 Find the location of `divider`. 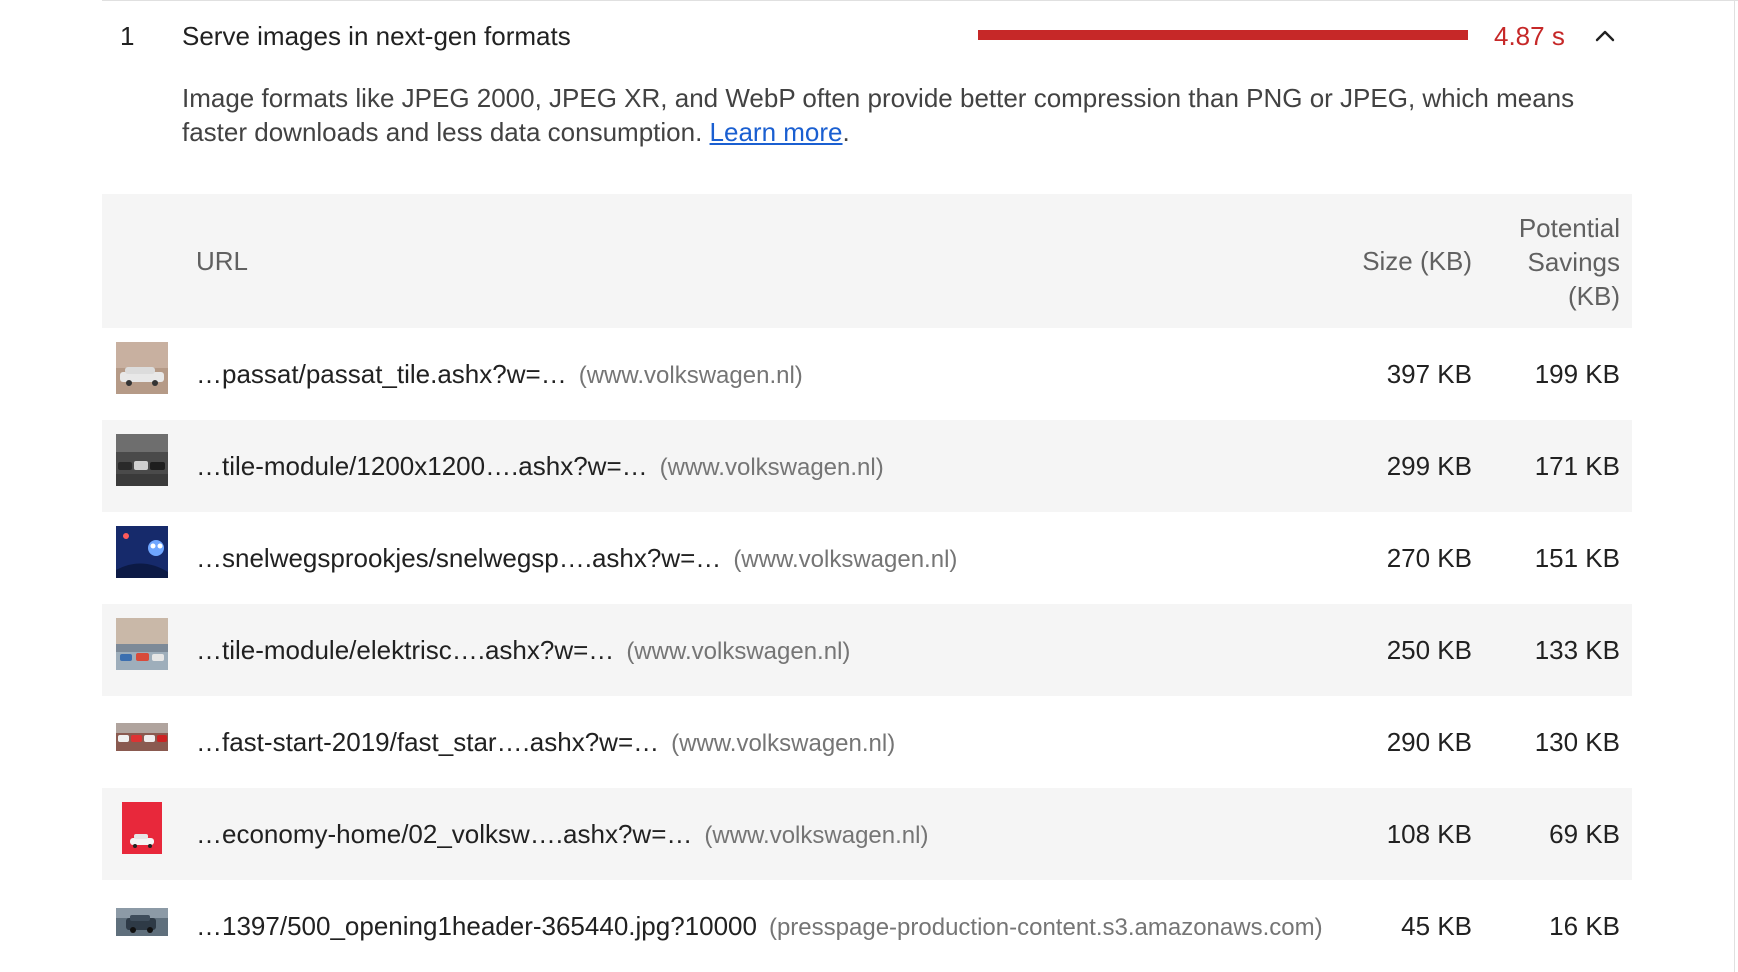

divider is located at coordinates (1734, 486).